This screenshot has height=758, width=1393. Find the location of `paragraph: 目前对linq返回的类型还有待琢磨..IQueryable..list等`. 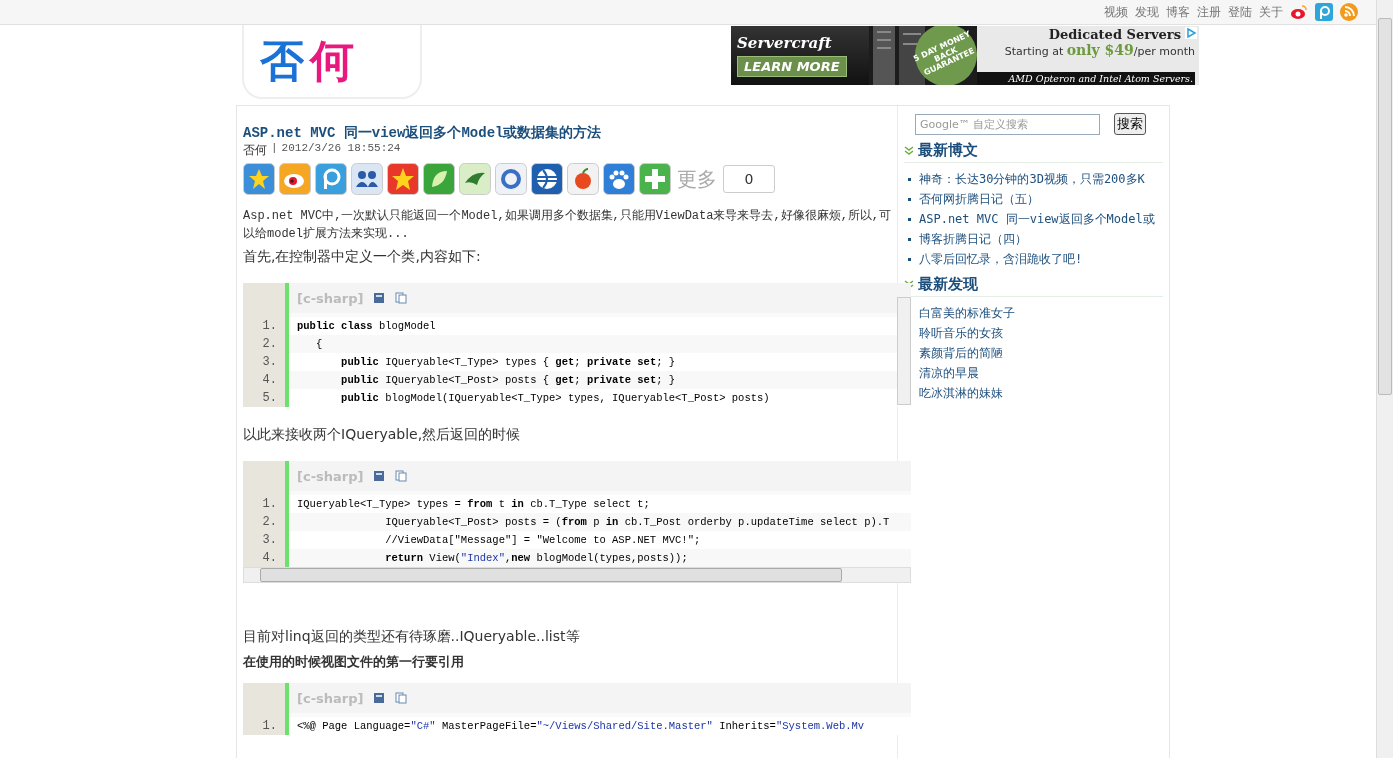

paragraph: 目前对linq返回的类型还有待琢磨..IQueryable..list等 is located at coordinates (412, 636).